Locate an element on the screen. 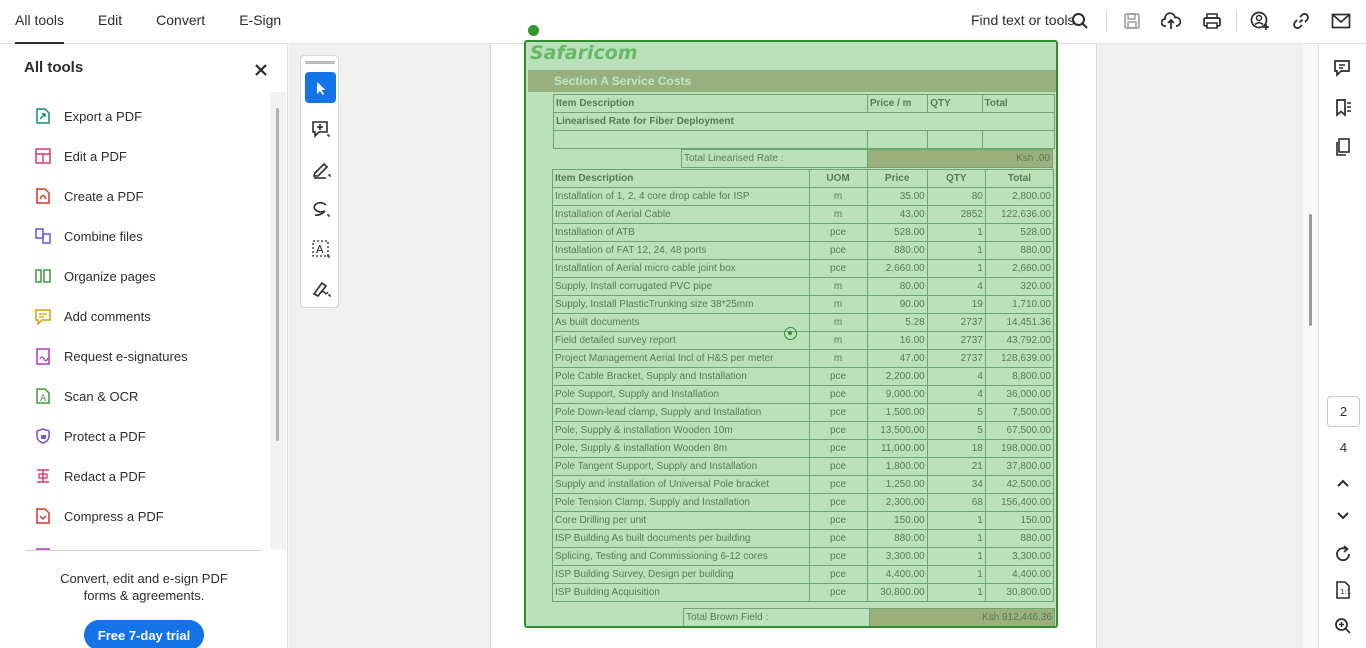 Image resolution: width=1366 pixels, height=648 pixels. tool-item: A Scan & OCR is located at coordinates (86, 396).